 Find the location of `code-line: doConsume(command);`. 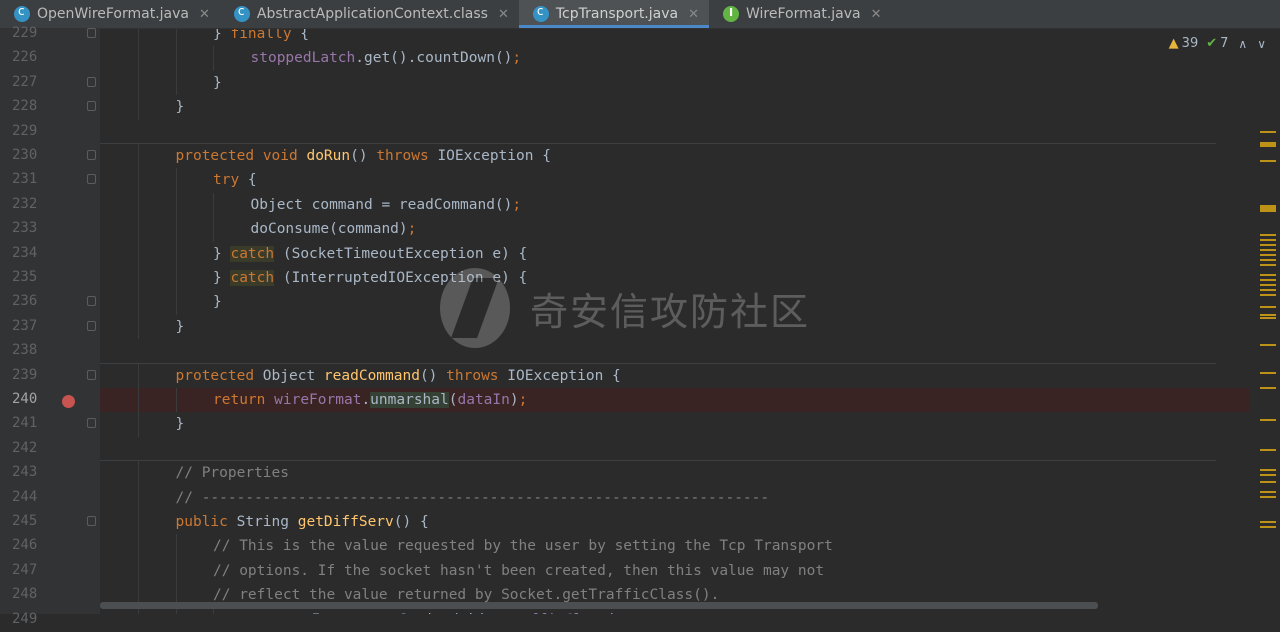

code-line: doConsume(command); is located at coordinates (675, 229).